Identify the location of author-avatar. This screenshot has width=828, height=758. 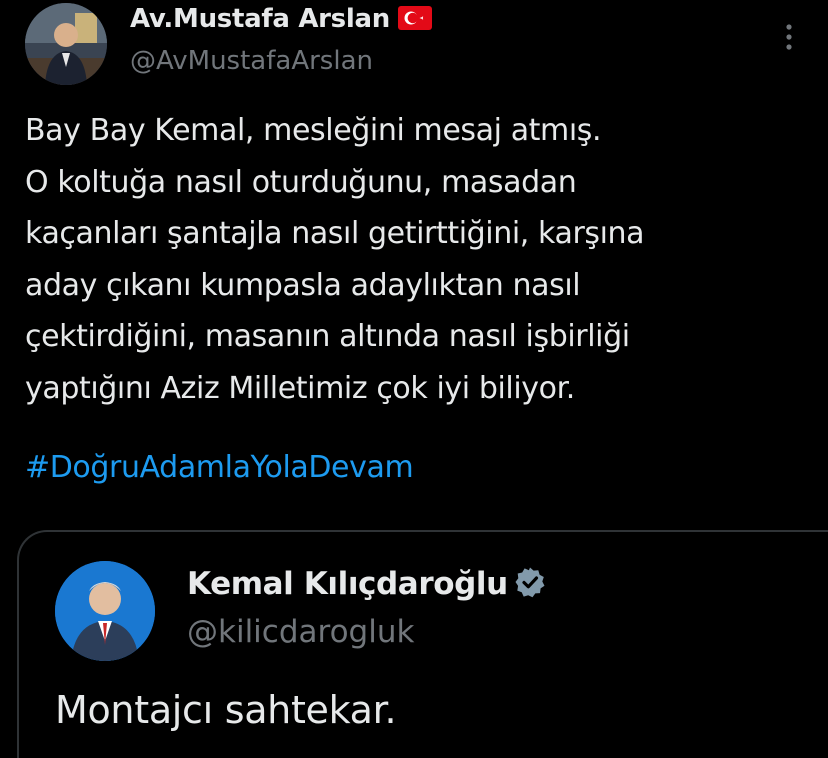
(66, 44).